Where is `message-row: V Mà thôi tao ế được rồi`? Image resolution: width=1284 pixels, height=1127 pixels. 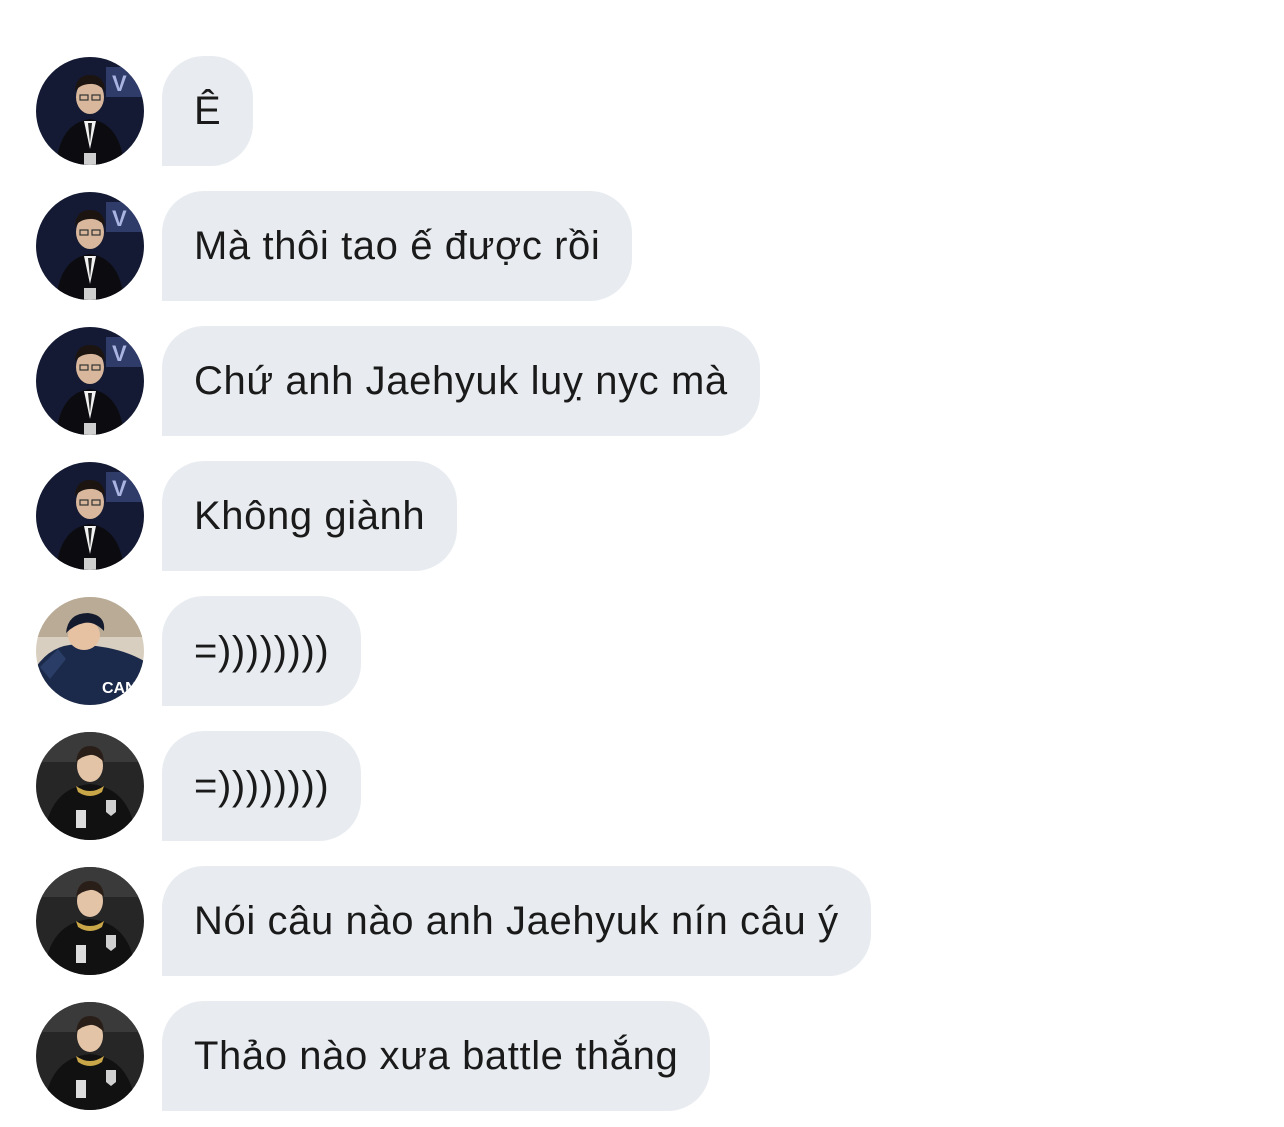
message-row: V Mà thôi tao ế được rồi is located at coordinates (334, 246).